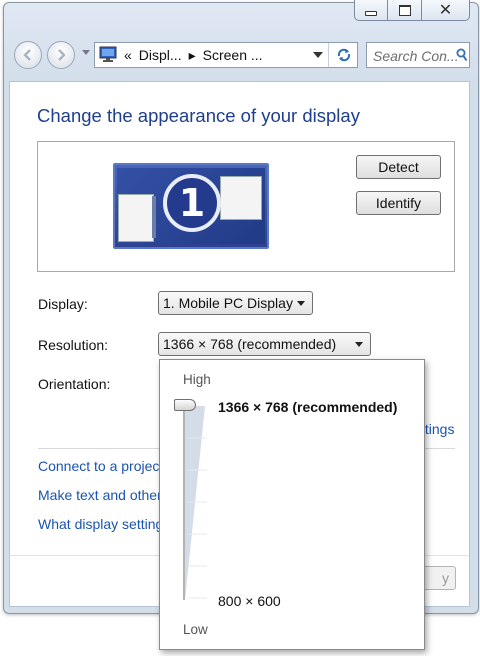  I want to click on identify-button: Identify, so click(398, 203).